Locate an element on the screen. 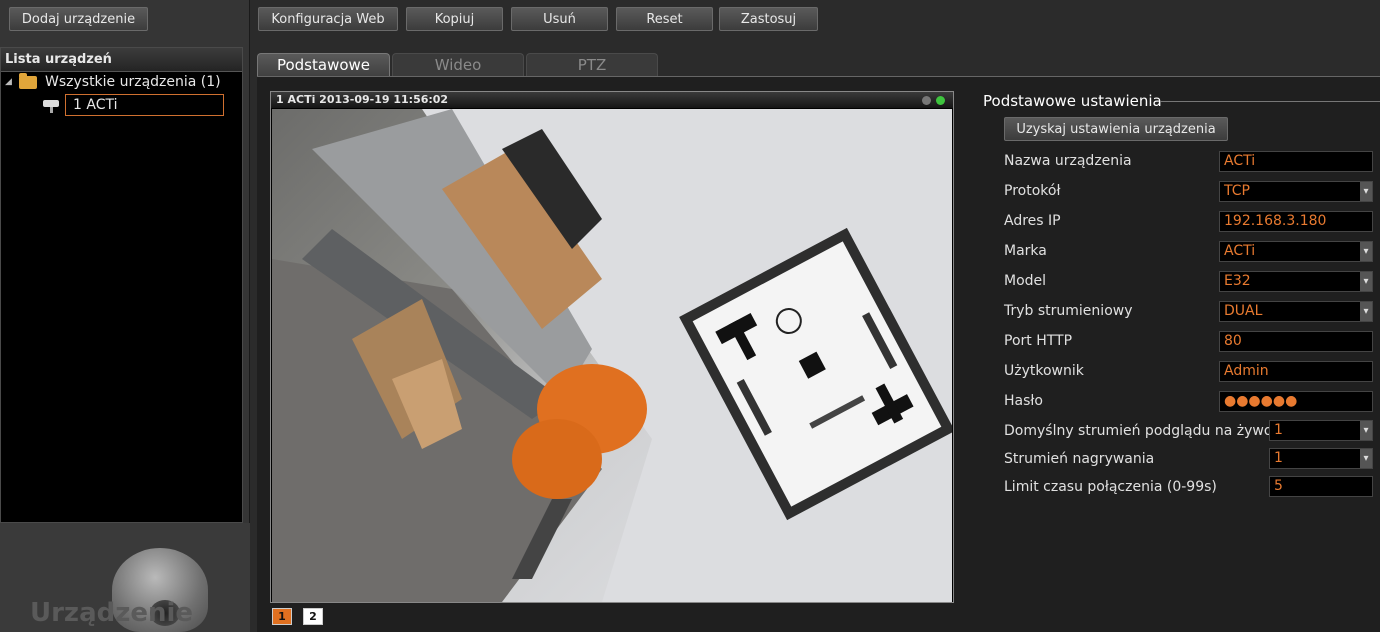  device-name-field: ACTi is located at coordinates (1296, 161).